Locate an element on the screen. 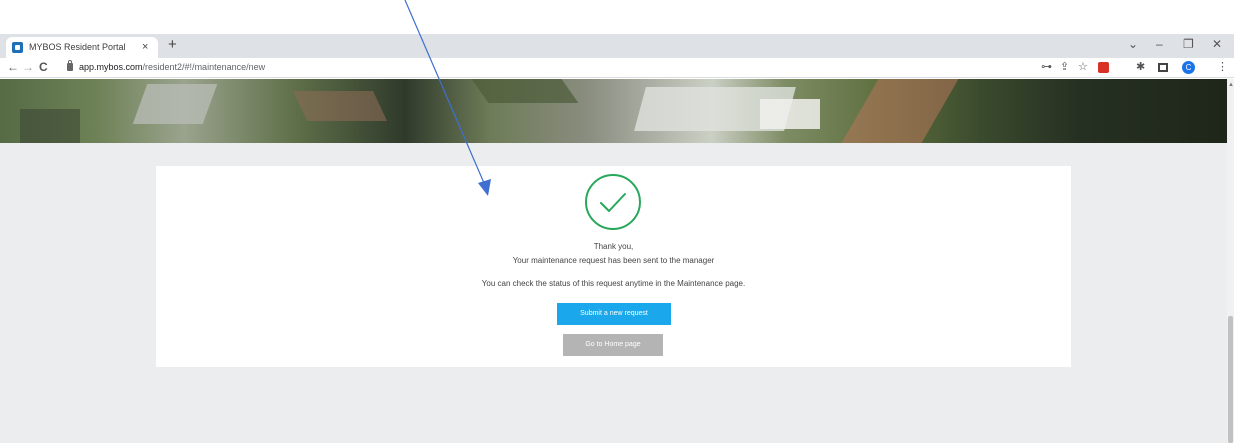 This screenshot has width=1234, height=443. password-key-icon: ⊶ is located at coordinates (1046, 67).